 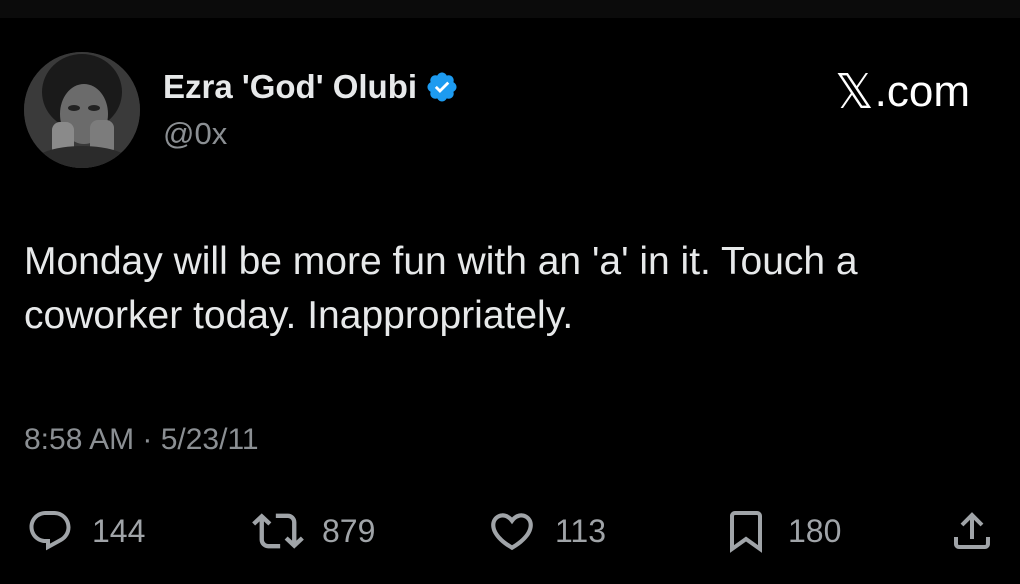 I want to click on like-button: 113, so click(x=546, y=531).